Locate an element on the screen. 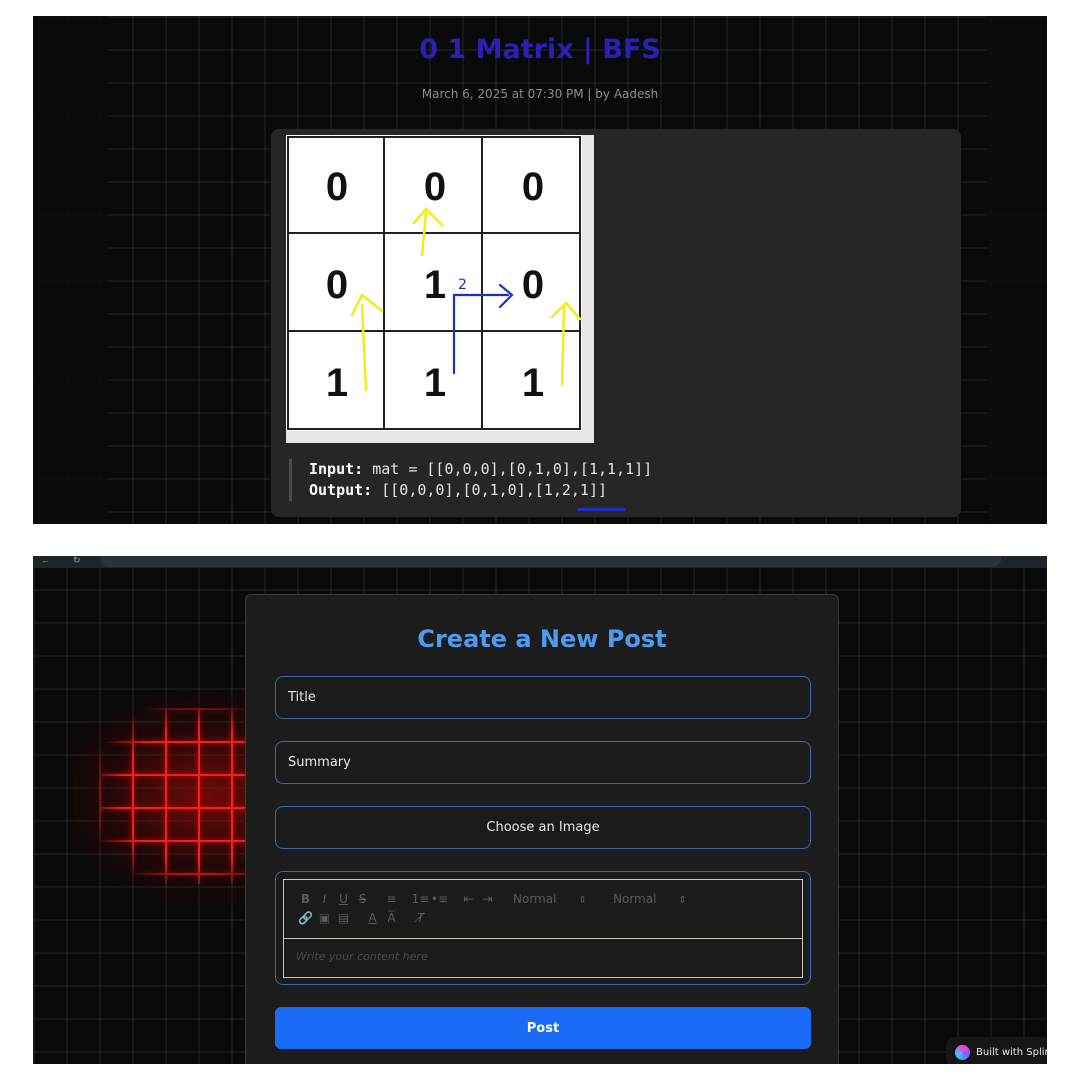  choose-image-button: Choose an Image is located at coordinates (543, 827).